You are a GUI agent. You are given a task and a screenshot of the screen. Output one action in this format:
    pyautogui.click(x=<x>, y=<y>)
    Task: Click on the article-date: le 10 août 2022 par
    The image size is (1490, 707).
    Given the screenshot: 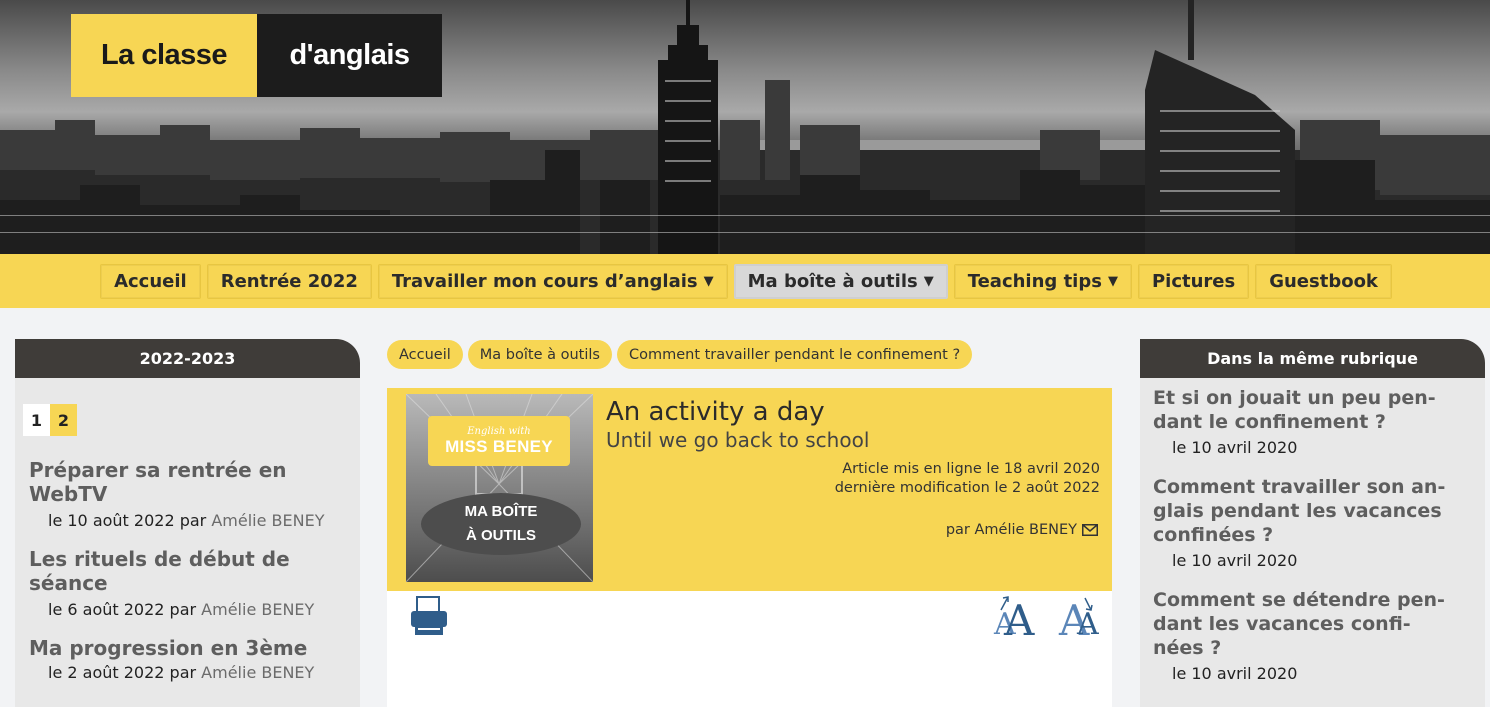 What is the action you would take?
    pyautogui.click(x=127, y=520)
    